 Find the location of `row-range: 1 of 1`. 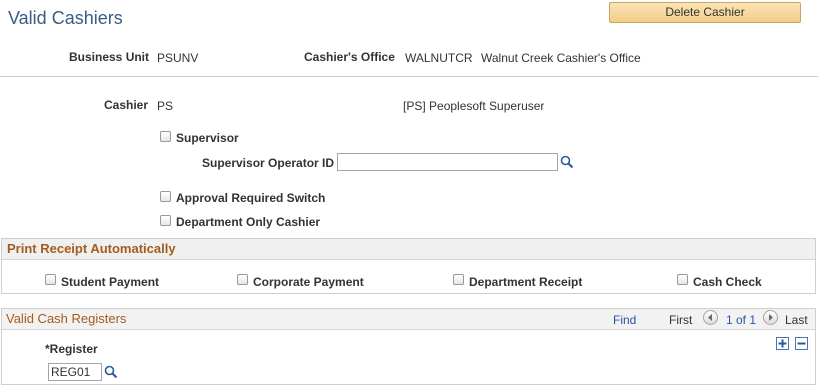

row-range: 1 of 1 is located at coordinates (741, 320).